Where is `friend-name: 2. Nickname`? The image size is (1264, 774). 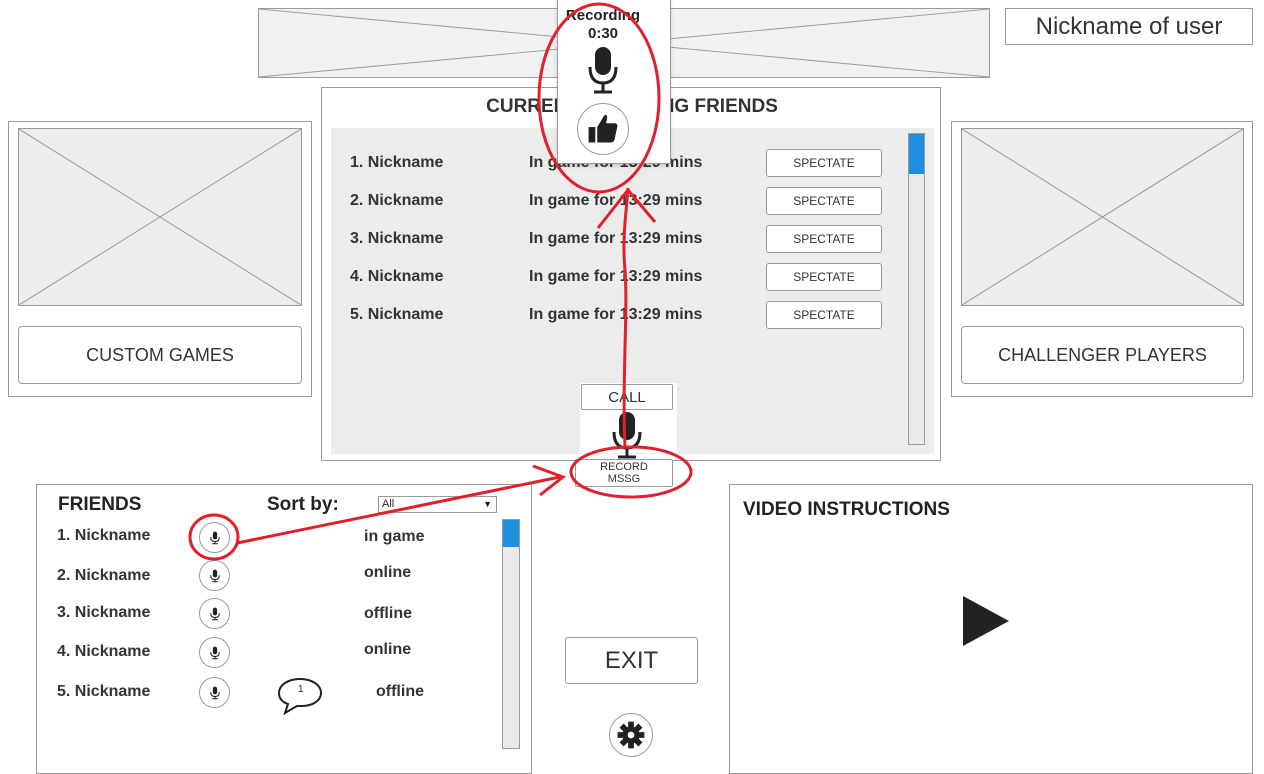 friend-name: 2. Nickname is located at coordinates (104, 575).